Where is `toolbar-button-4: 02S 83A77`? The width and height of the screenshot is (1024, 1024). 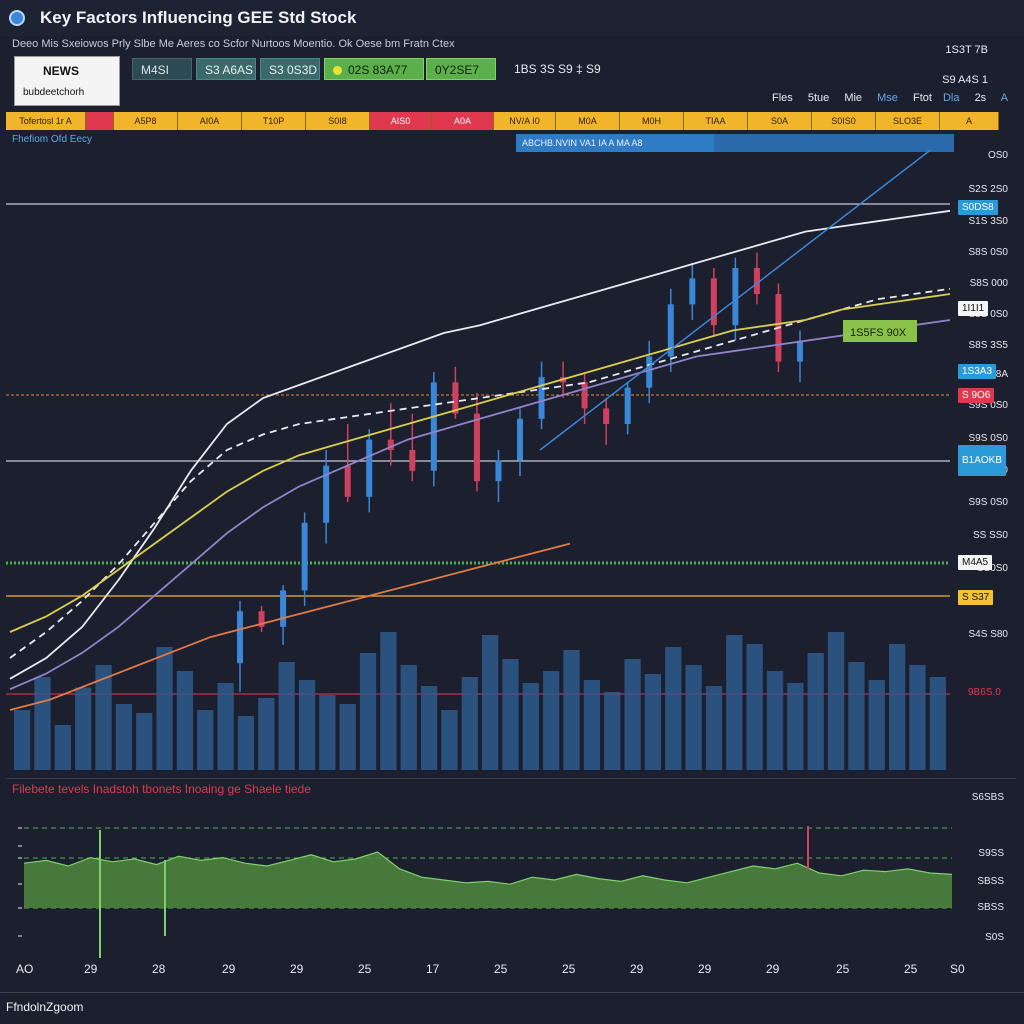 toolbar-button-4: 02S 83A77 is located at coordinates (374, 69).